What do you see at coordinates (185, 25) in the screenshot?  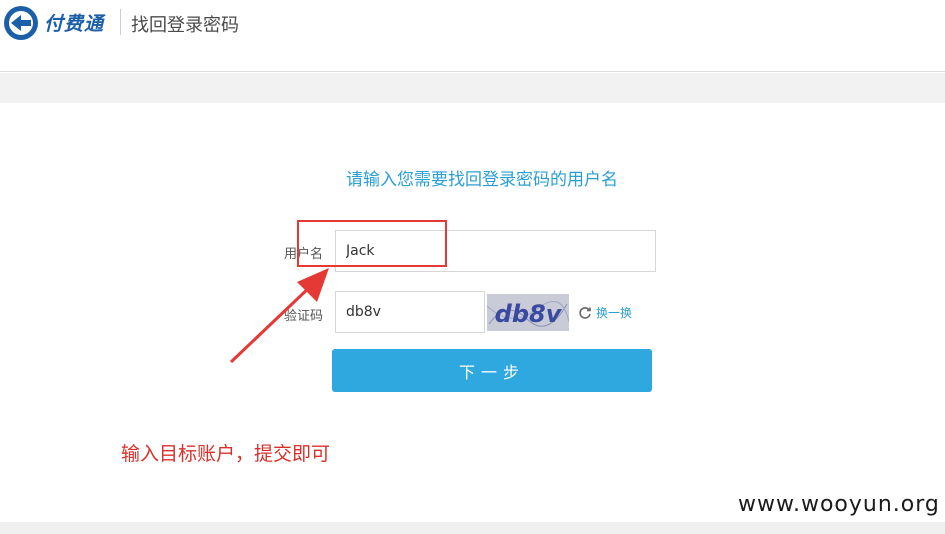 I see `page-title: 找回登录密码` at bounding box center [185, 25].